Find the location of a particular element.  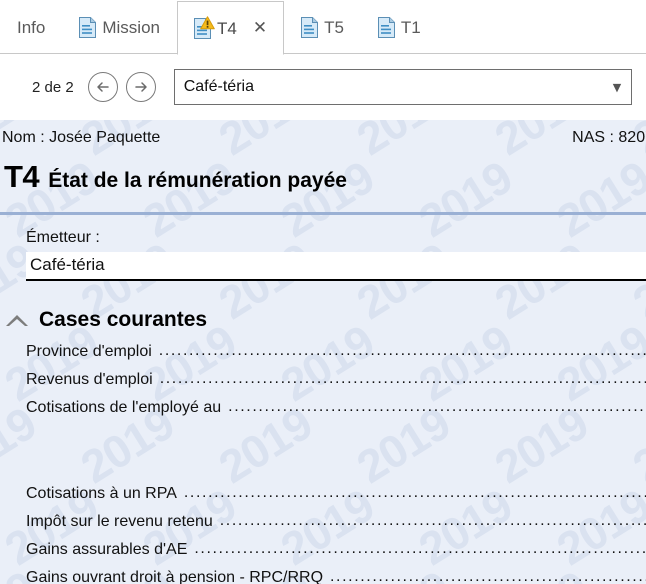

field-row-label: Cotisations à un RPA is located at coordinates (101, 493).